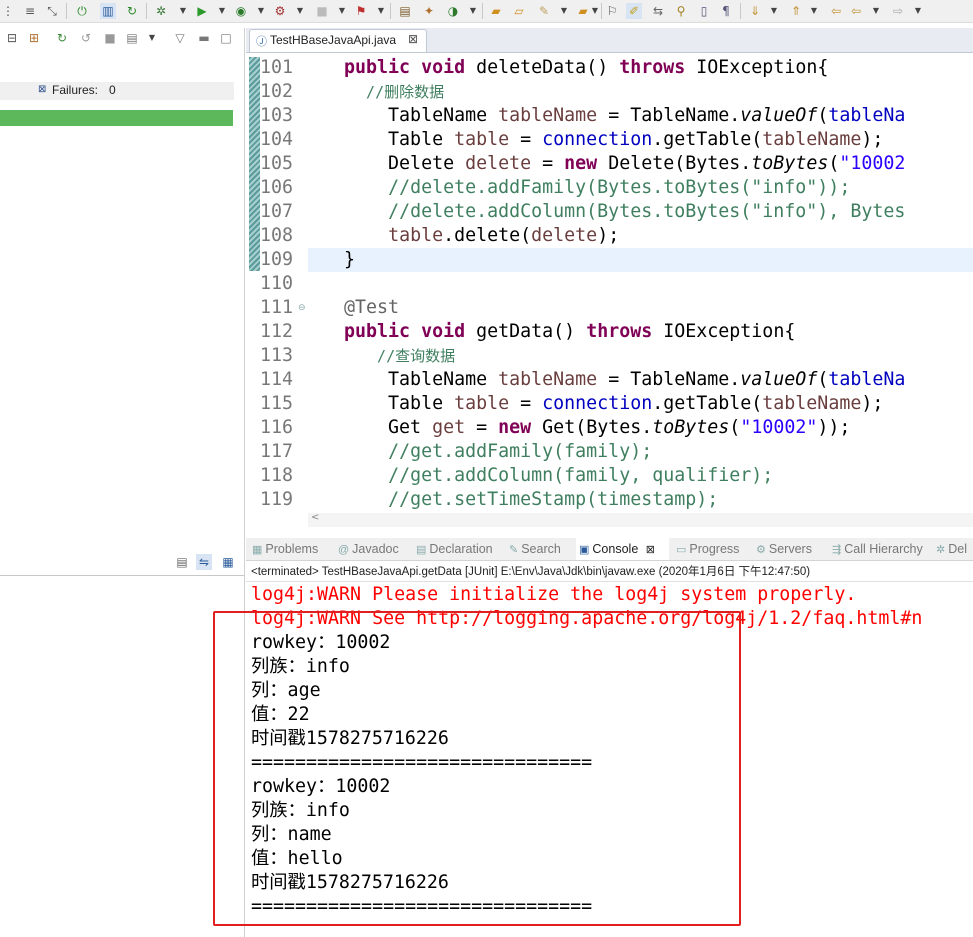 Image resolution: width=973 pixels, height=937 pixels. I want to click on stop-icon: ■, so click(322, 11).